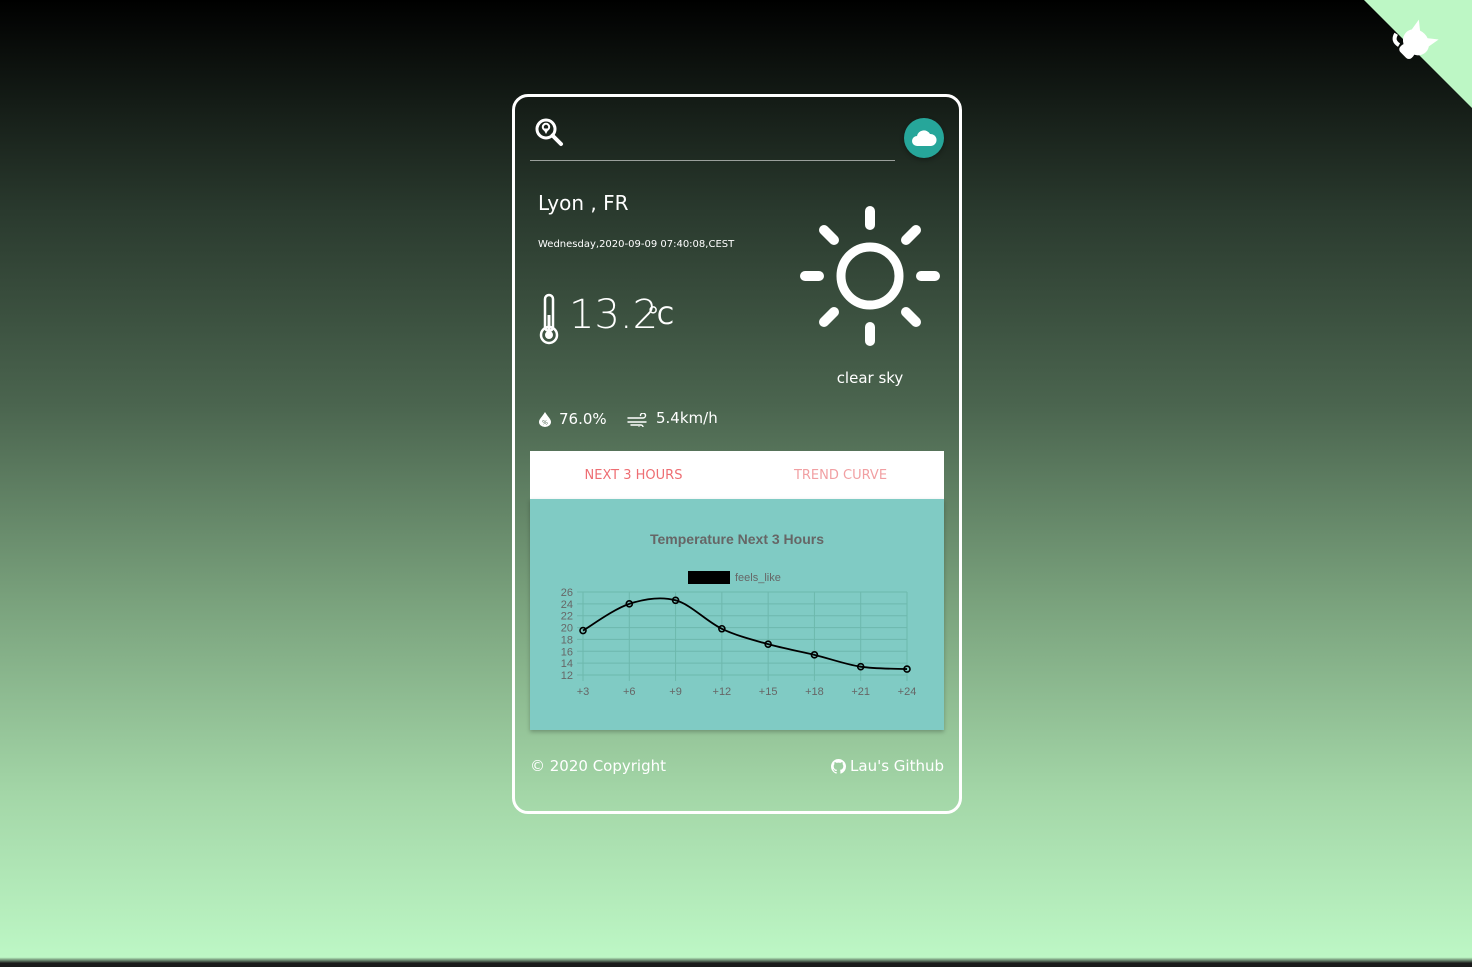 This screenshot has height=967, width=1472. What do you see at coordinates (839, 766) in the screenshot?
I see `github-icon` at bounding box center [839, 766].